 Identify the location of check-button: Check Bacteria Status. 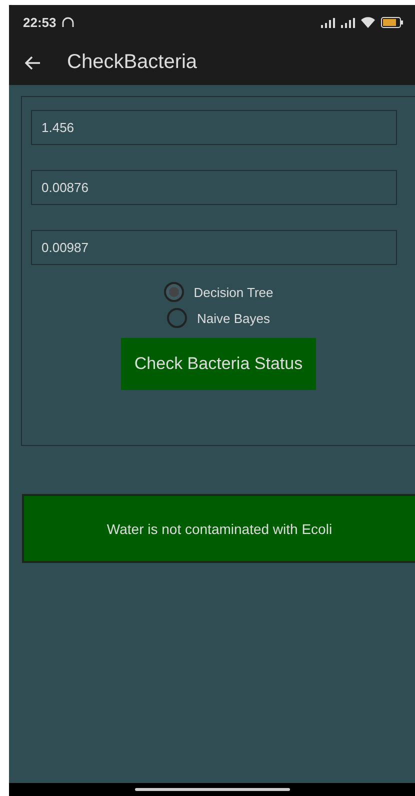
(218, 364).